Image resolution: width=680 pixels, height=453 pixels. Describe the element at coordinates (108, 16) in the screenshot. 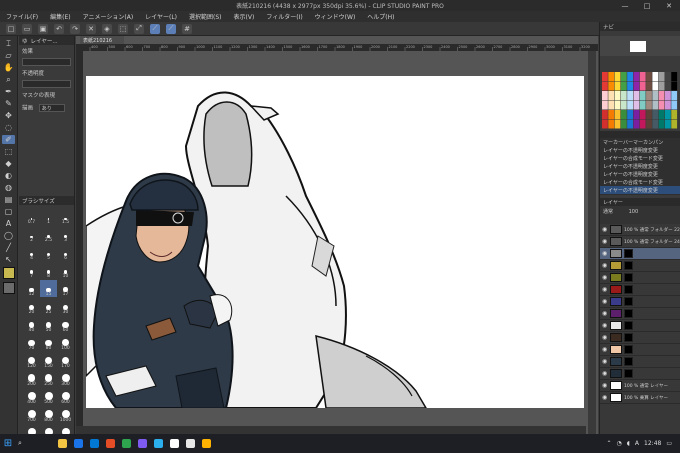

I see `menu-animation: アニメーション(A)` at that location.